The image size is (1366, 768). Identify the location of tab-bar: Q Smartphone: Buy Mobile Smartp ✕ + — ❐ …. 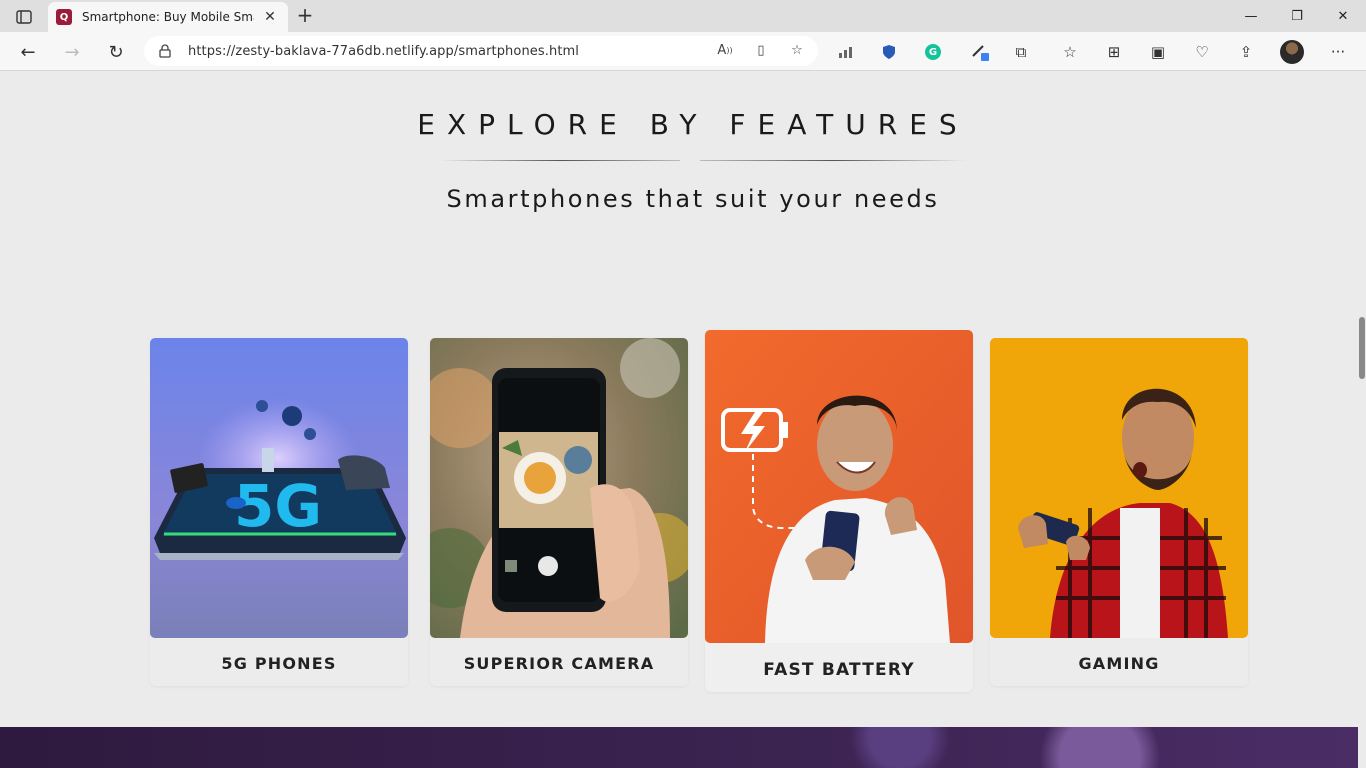
(683, 16).